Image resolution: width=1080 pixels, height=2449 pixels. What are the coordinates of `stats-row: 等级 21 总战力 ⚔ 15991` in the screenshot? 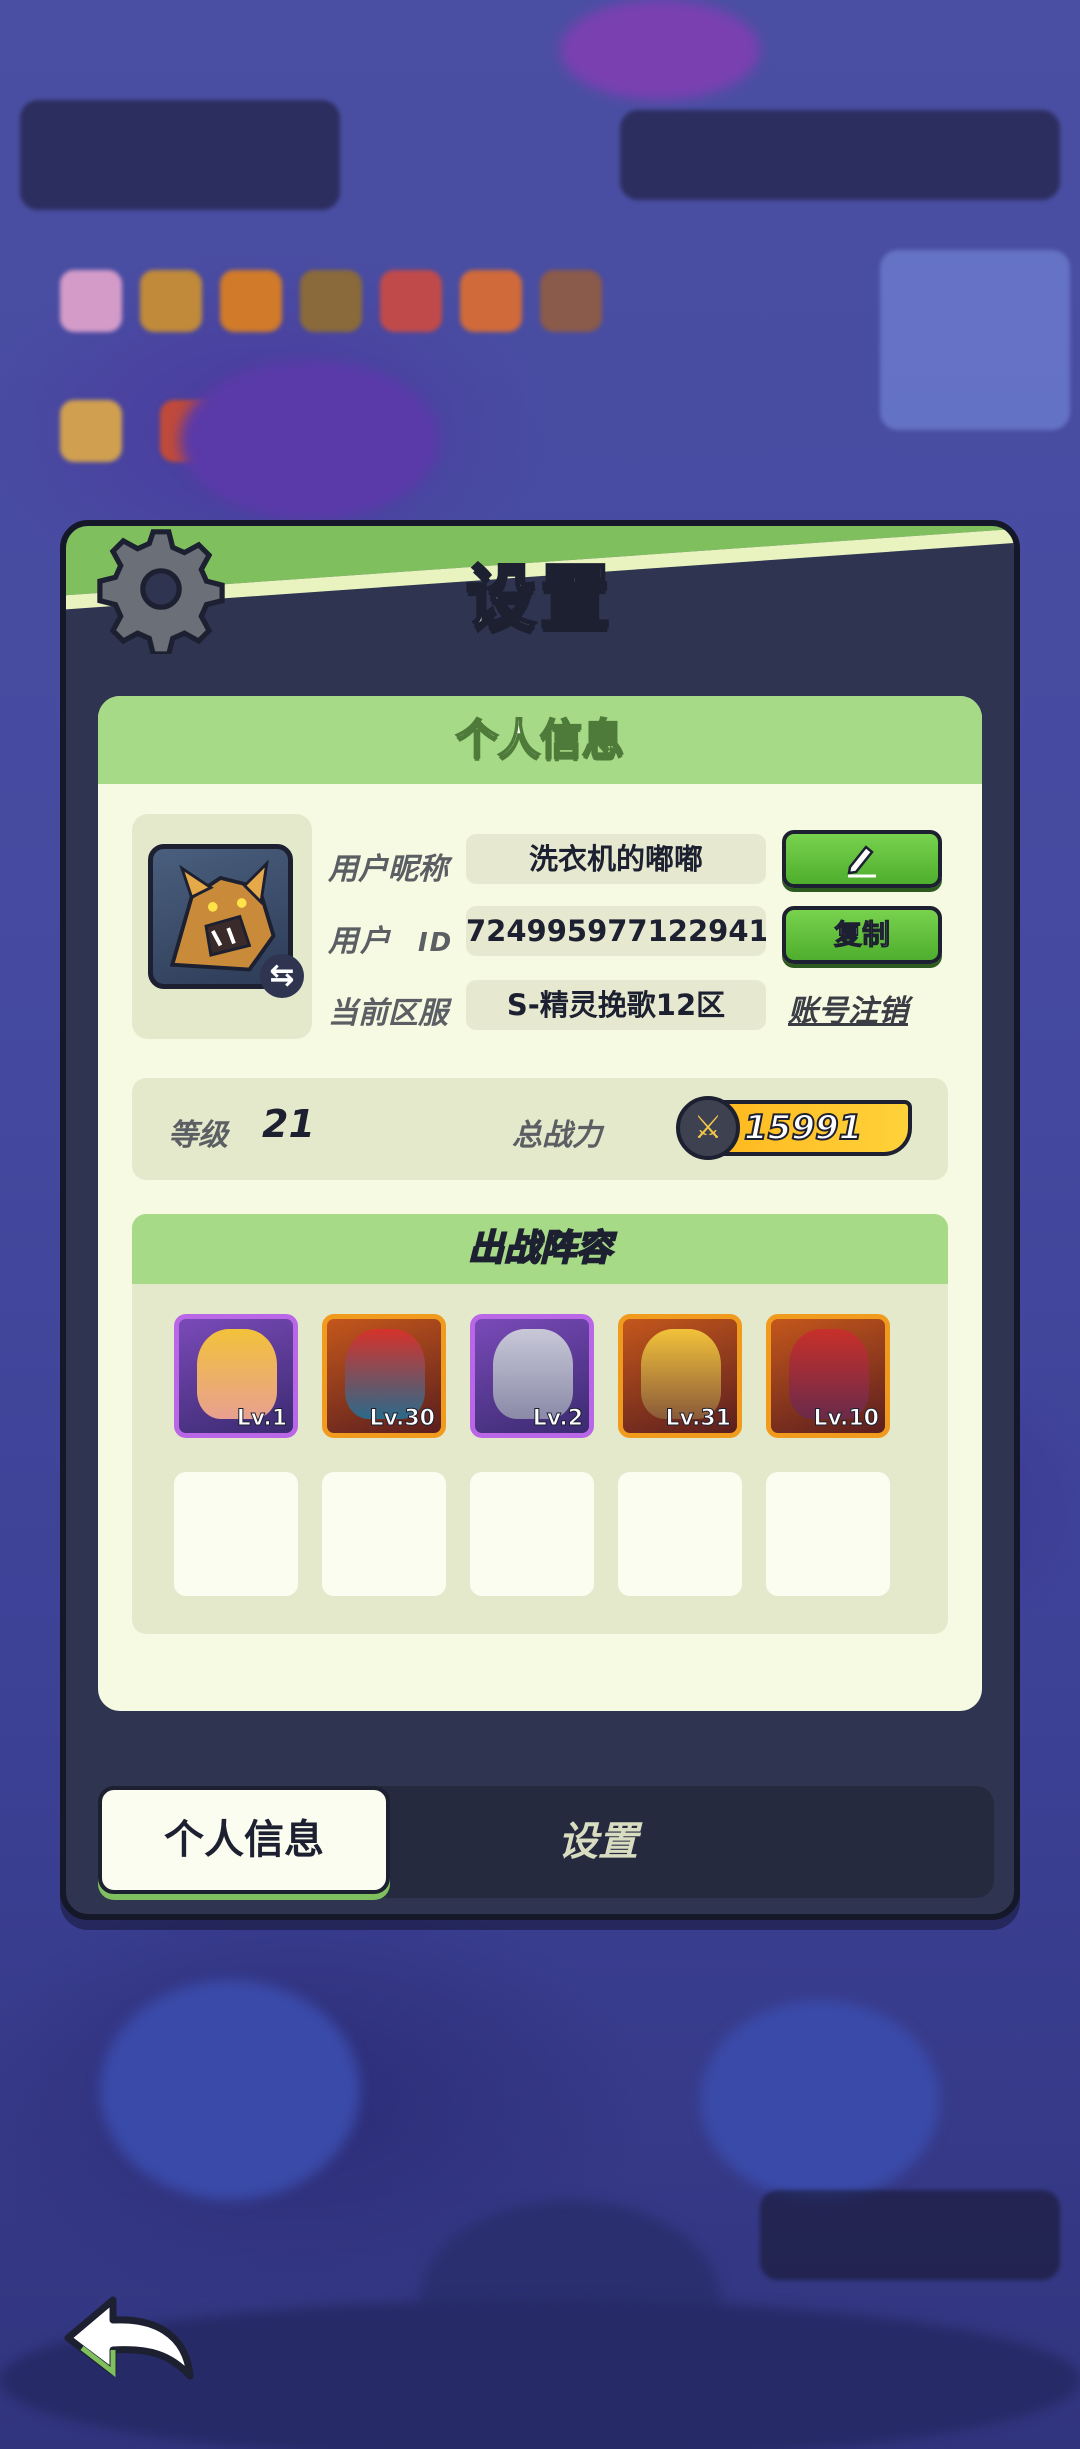 It's located at (540, 1129).